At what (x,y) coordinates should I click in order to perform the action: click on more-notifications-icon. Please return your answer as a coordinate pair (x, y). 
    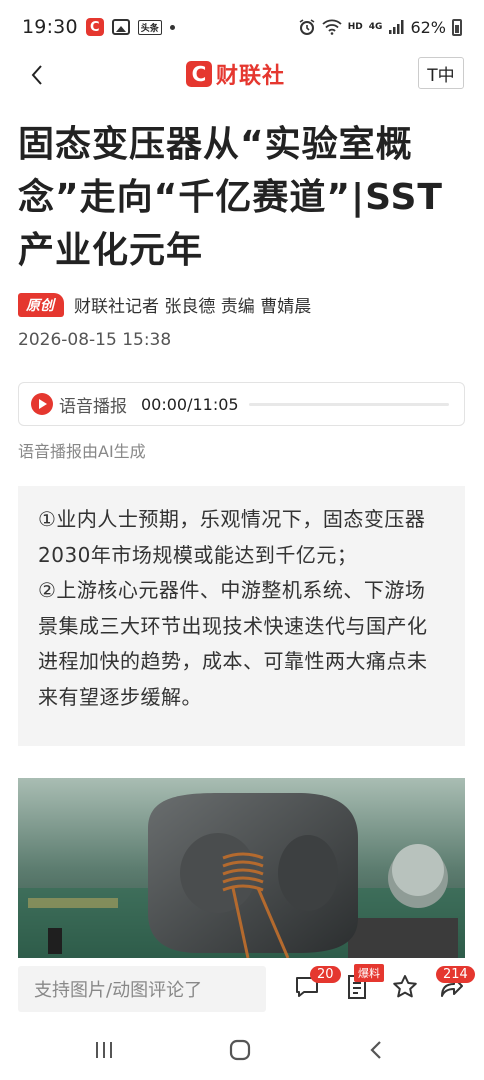
    Looking at the image, I should click on (172, 27).